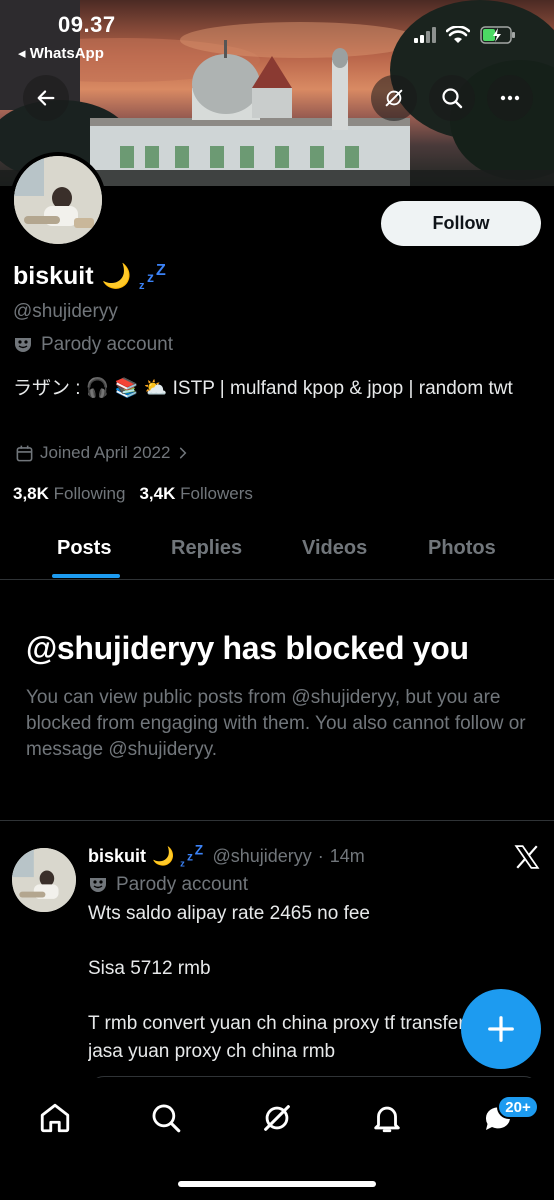 The height and width of the screenshot is (1200, 554). I want to click on moon-emoji: 🌙, so click(116, 276).